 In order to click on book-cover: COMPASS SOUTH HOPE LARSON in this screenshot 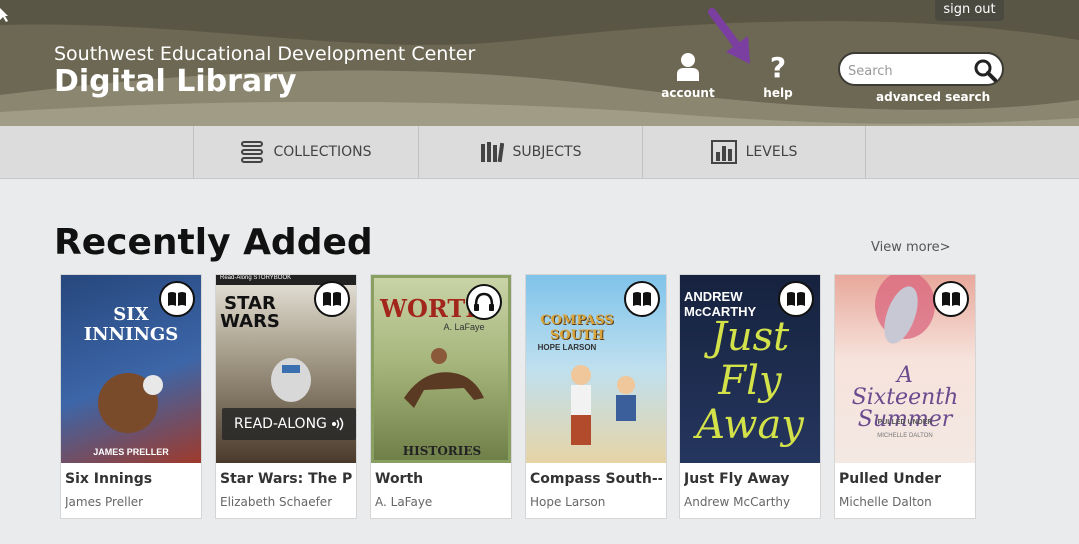, I will do `click(596, 369)`.